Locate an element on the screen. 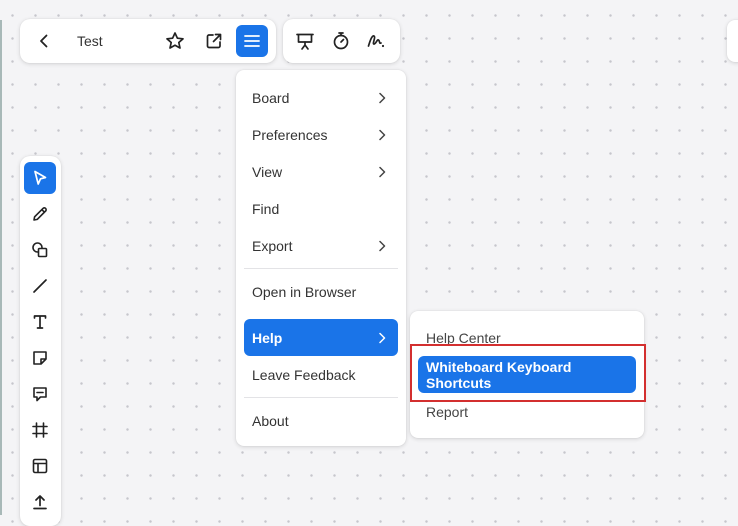 Image resolution: width=738 pixels, height=526 pixels. favorite-button is located at coordinates (175, 41).